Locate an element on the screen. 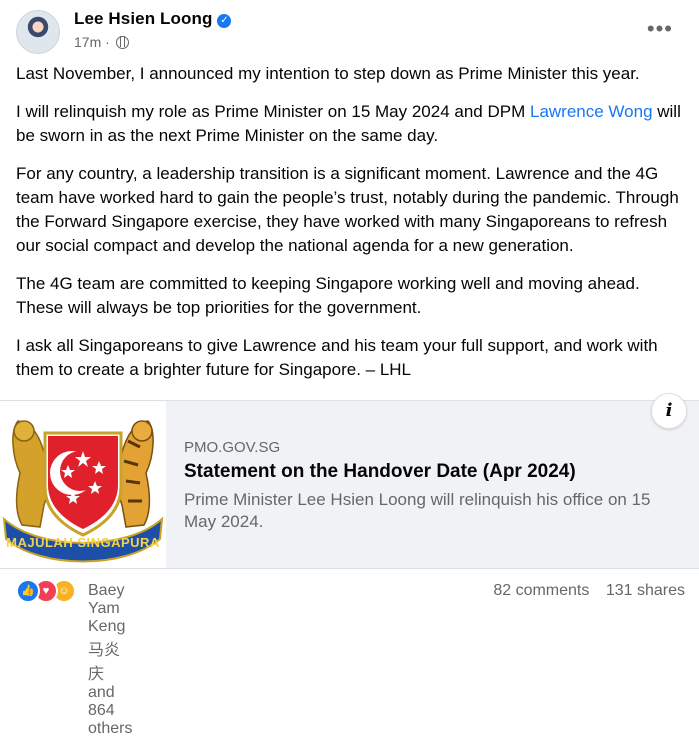 The height and width of the screenshot is (738, 699). engagement-counts: 82 comments 131 shares is located at coordinates (583, 591).